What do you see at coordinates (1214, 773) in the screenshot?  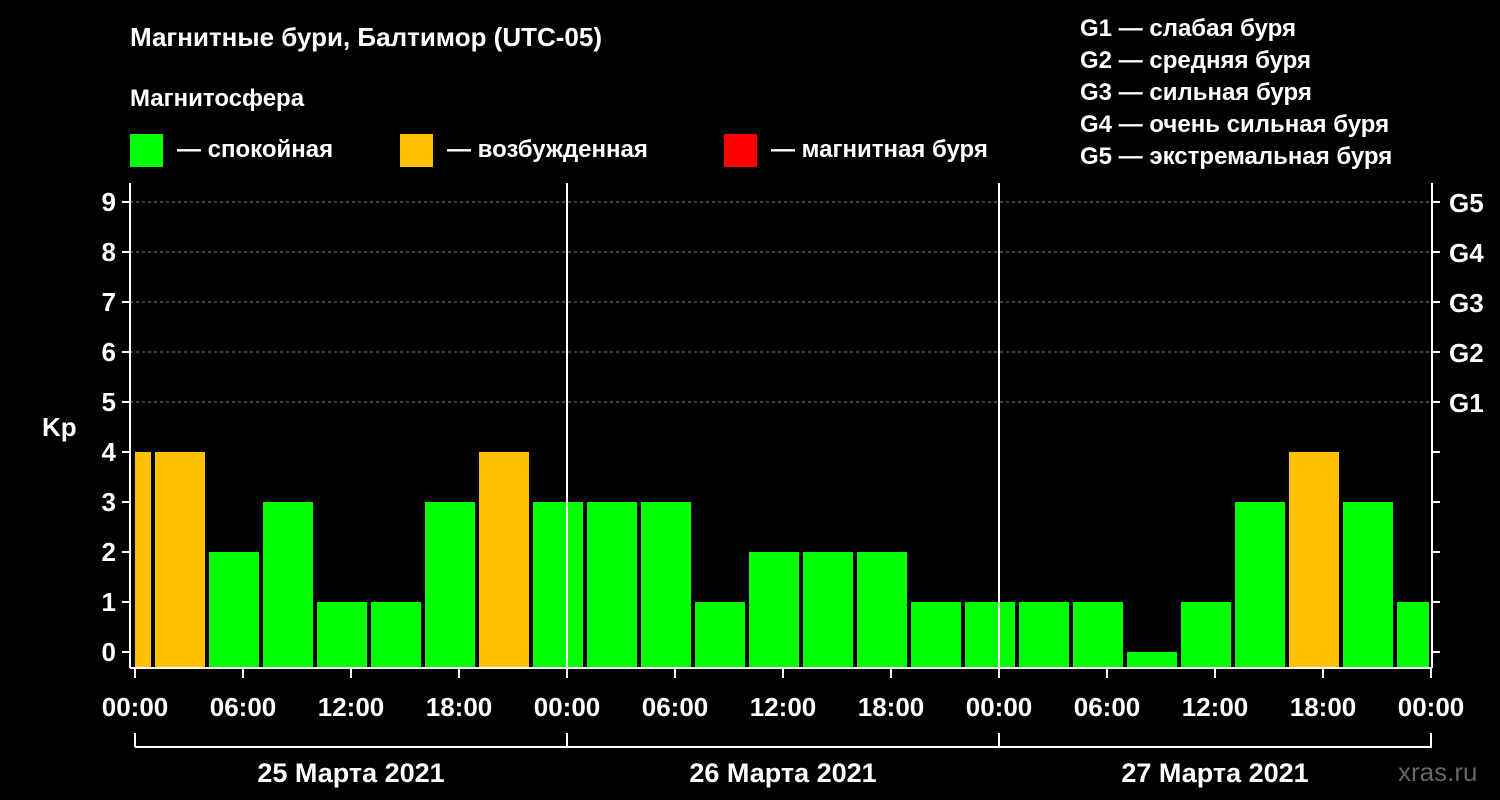 I see `day-label: 27 Марта 2021` at bounding box center [1214, 773].